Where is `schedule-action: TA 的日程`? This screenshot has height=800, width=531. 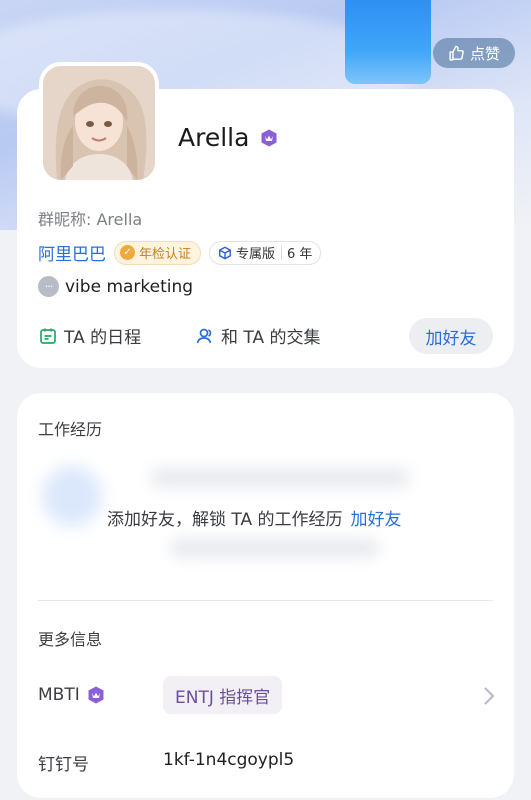
schedule-action: TA 的日程 is located at coordinates (89, 335).